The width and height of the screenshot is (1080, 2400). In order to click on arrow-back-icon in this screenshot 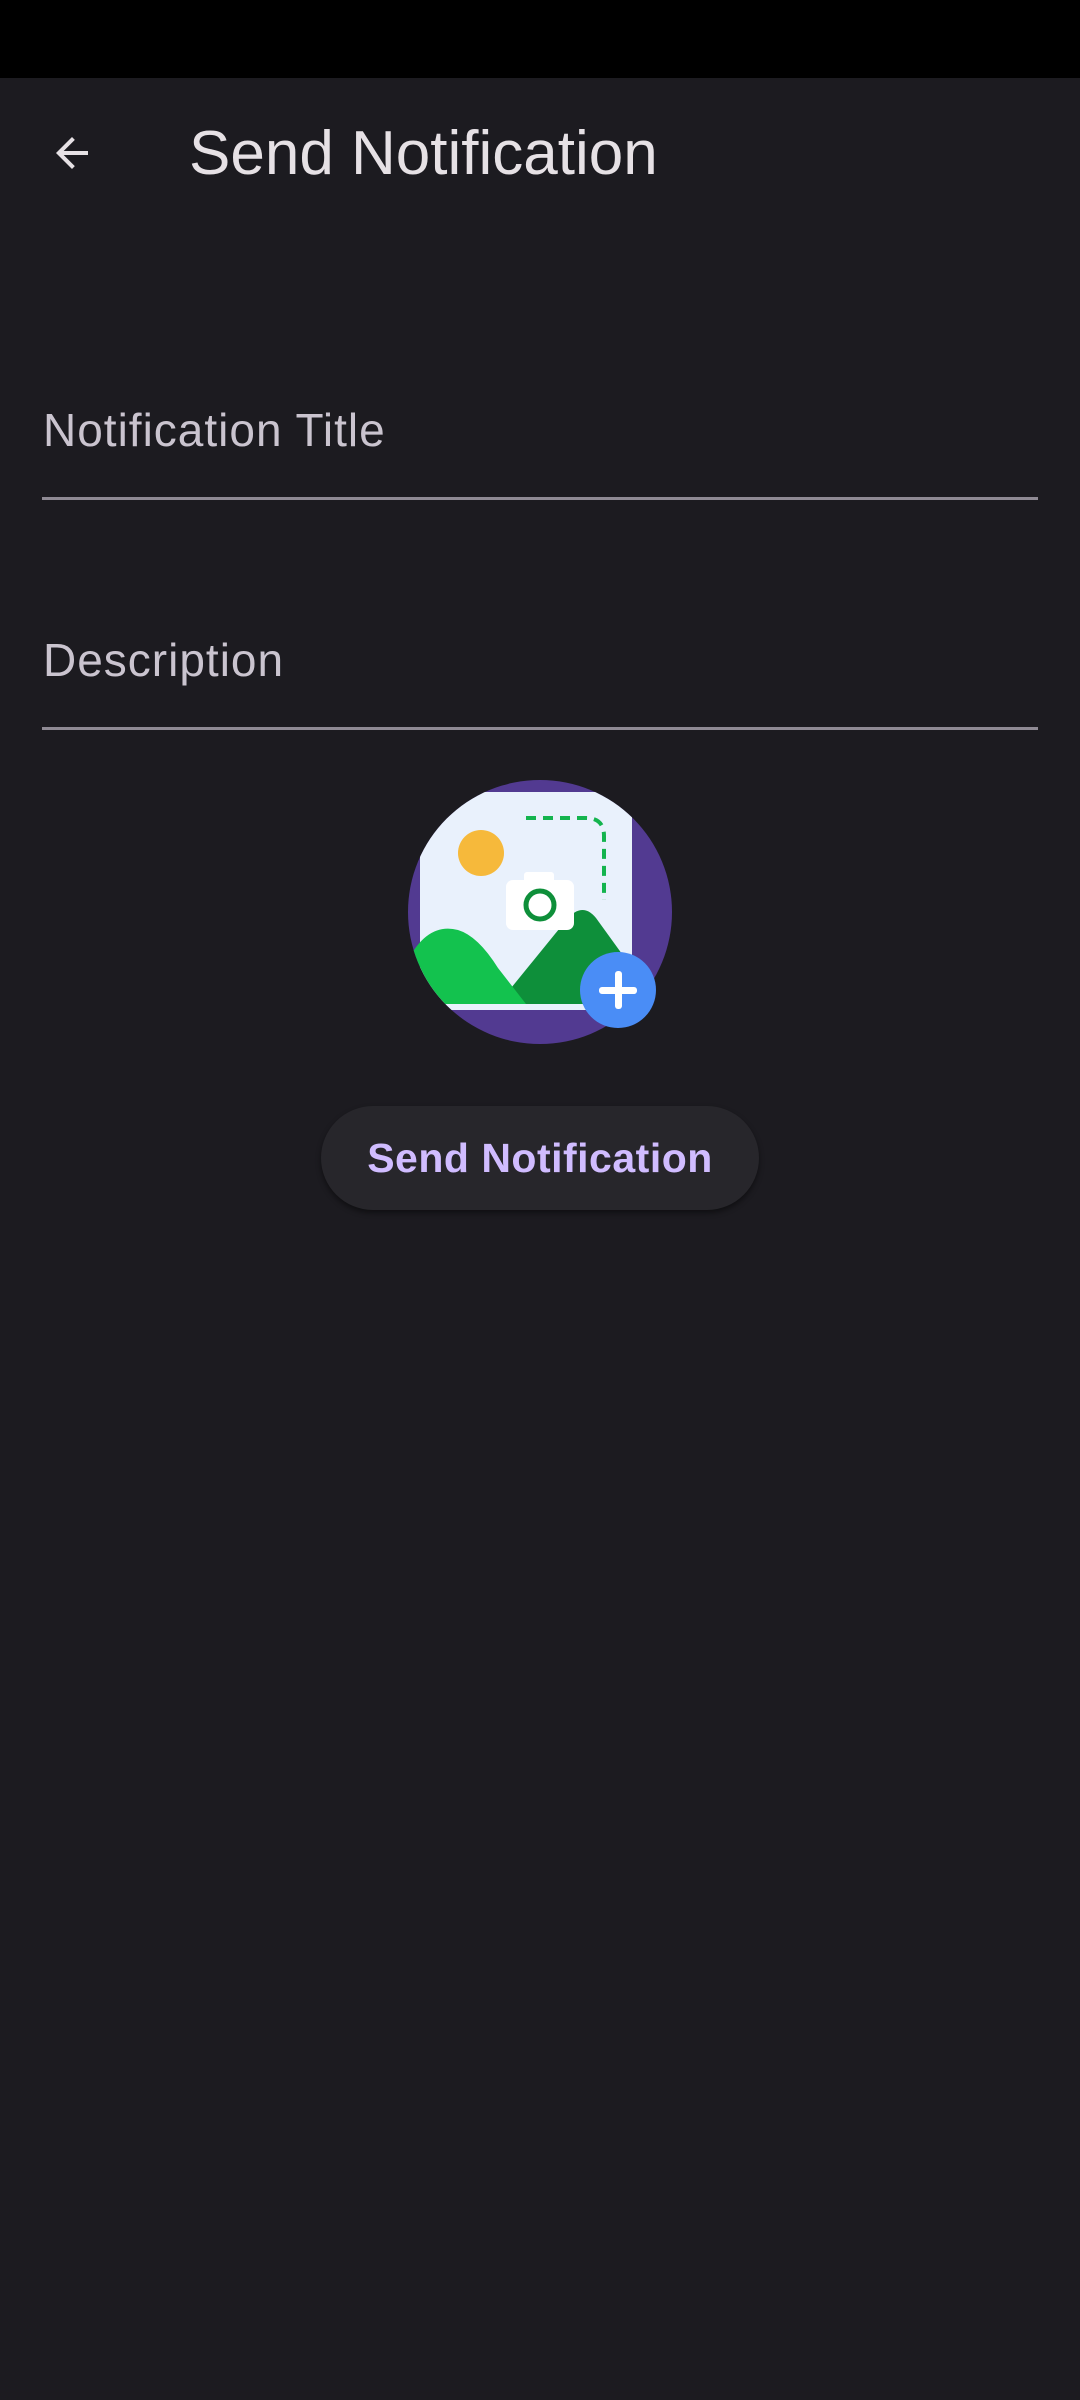, I will do `click(72, 153)`.